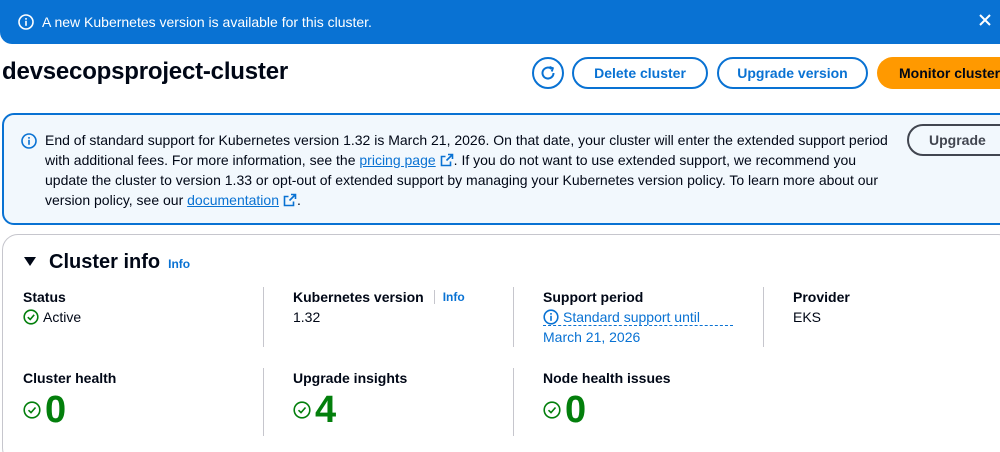 The image size is (1000, 452). What do you see at coordinates (56, 410) in the screenshot?
I see `cluster-health-count: 0` at bounding box center [56, 410].